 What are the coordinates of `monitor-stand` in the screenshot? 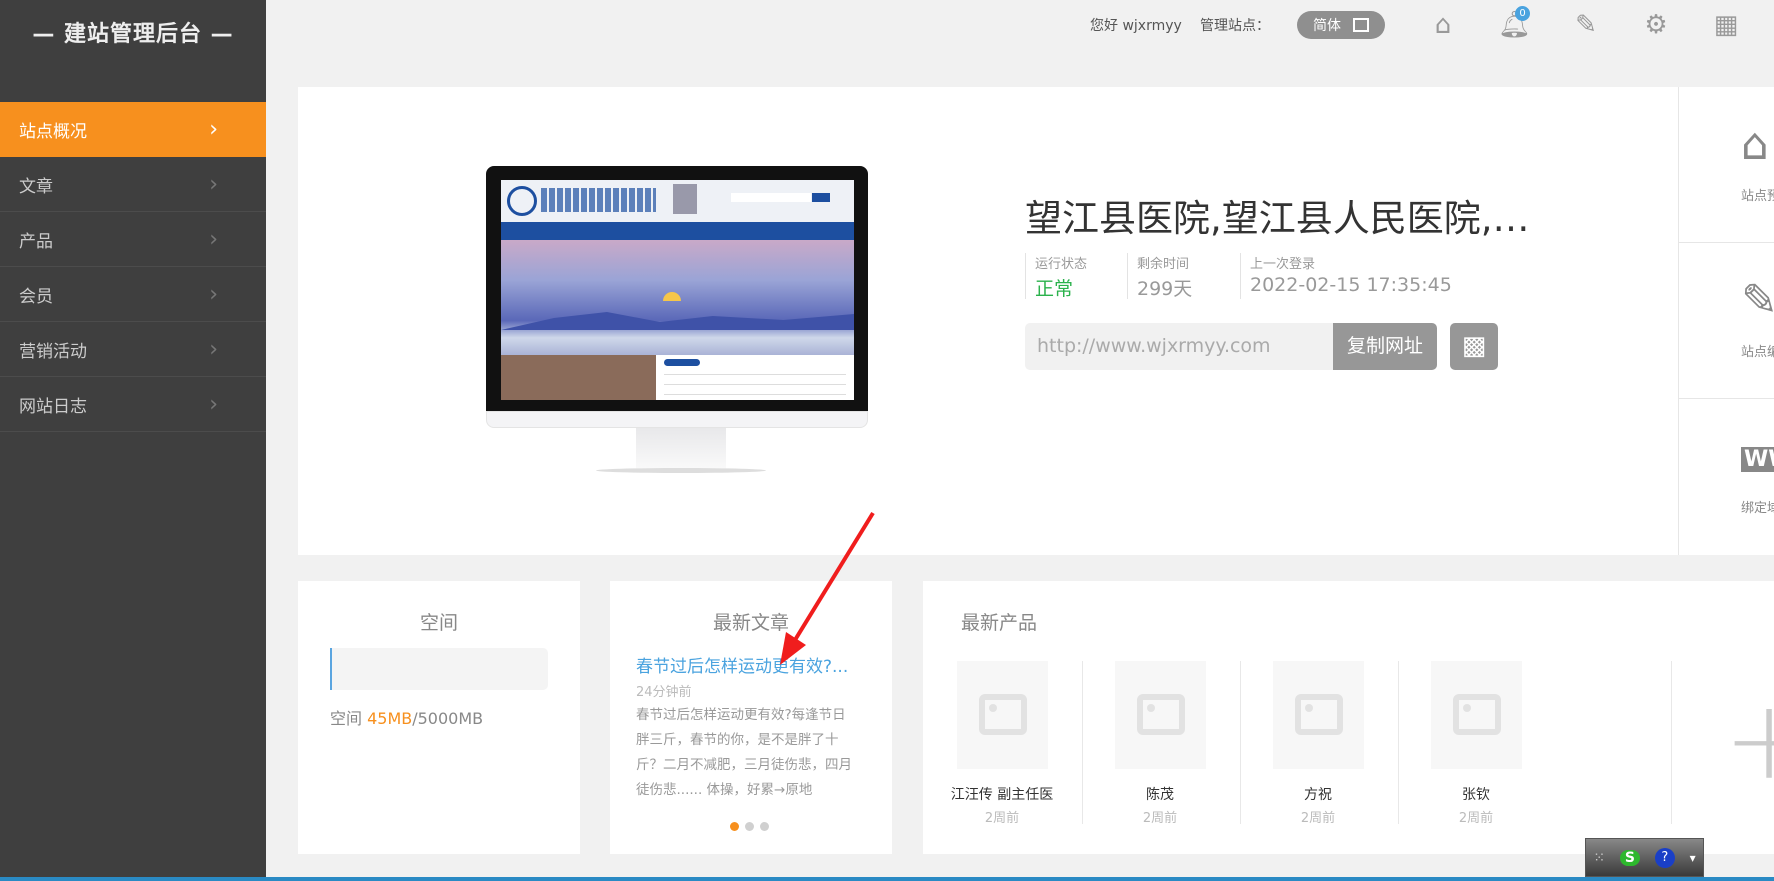 It's located at (681, 449).